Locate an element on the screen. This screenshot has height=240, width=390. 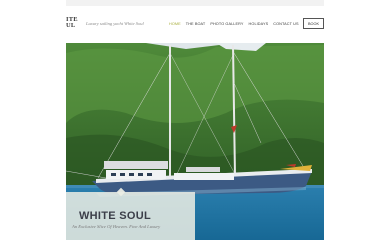
top-strip is located at coordinates (195, 3).